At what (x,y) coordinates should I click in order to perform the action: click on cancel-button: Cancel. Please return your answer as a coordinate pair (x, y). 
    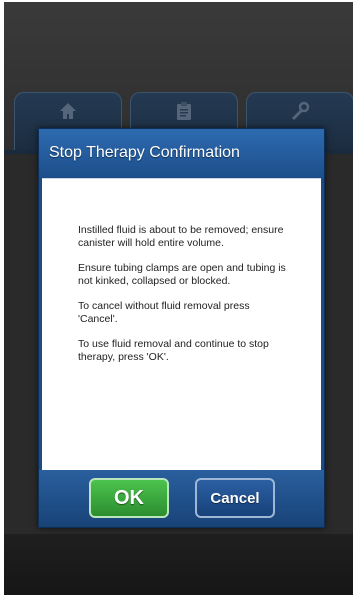
    Looking at the image, I should click on (235, 498).